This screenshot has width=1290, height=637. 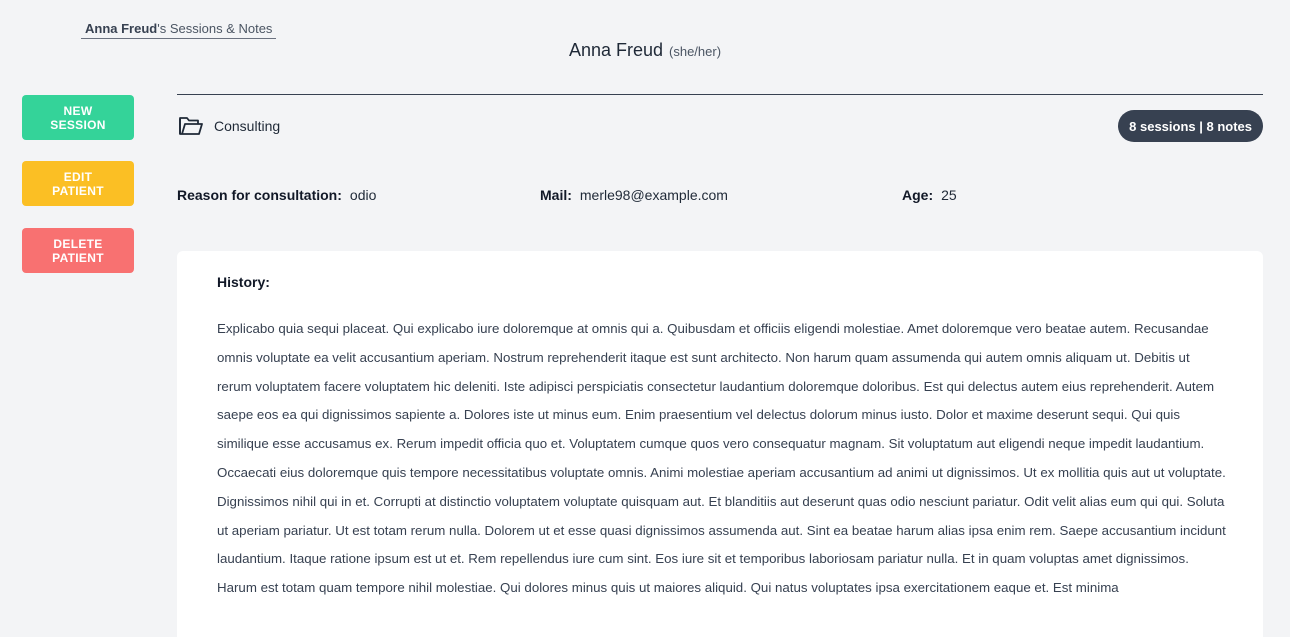 I want to click on count-badge-label: 8 sessions | 8 notes, so click(x=1190, y=126).